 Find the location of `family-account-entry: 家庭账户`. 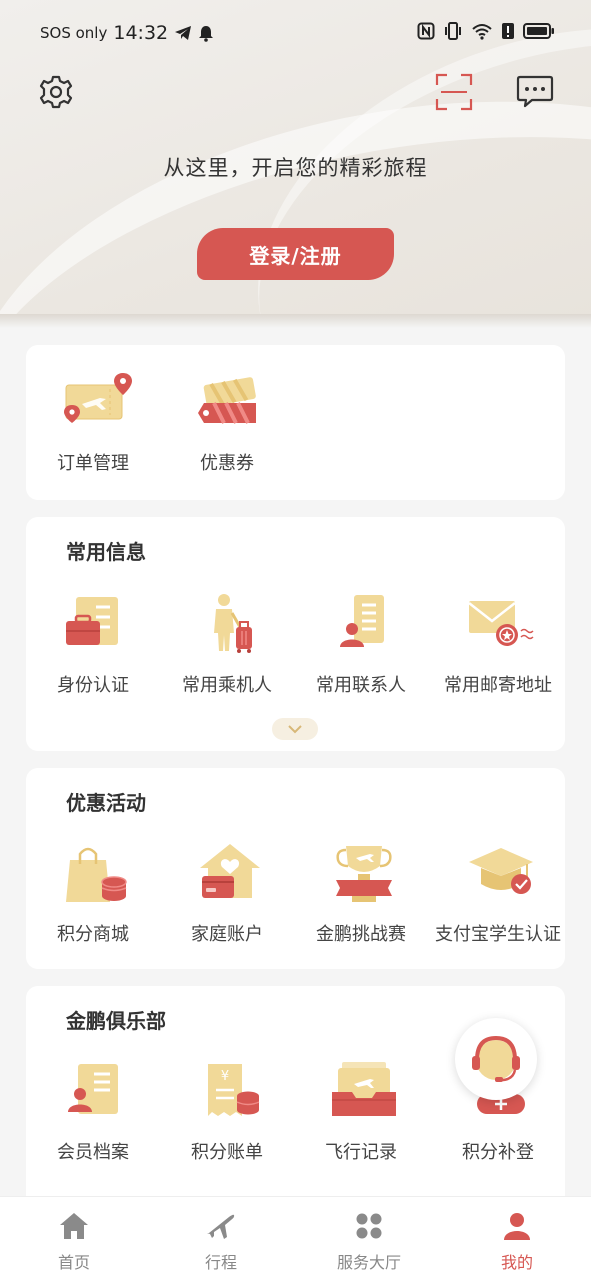

family-account-entry: 家庭账户 is located at coordinates (227, 894).